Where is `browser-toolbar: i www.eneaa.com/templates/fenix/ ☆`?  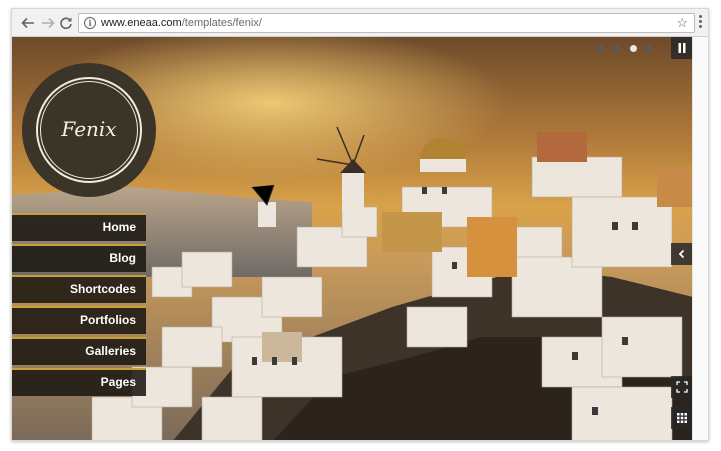
browser-toolbar: i www.eneaa.com/templates/fenix/ ☆ is located at coordinates (360, 23).